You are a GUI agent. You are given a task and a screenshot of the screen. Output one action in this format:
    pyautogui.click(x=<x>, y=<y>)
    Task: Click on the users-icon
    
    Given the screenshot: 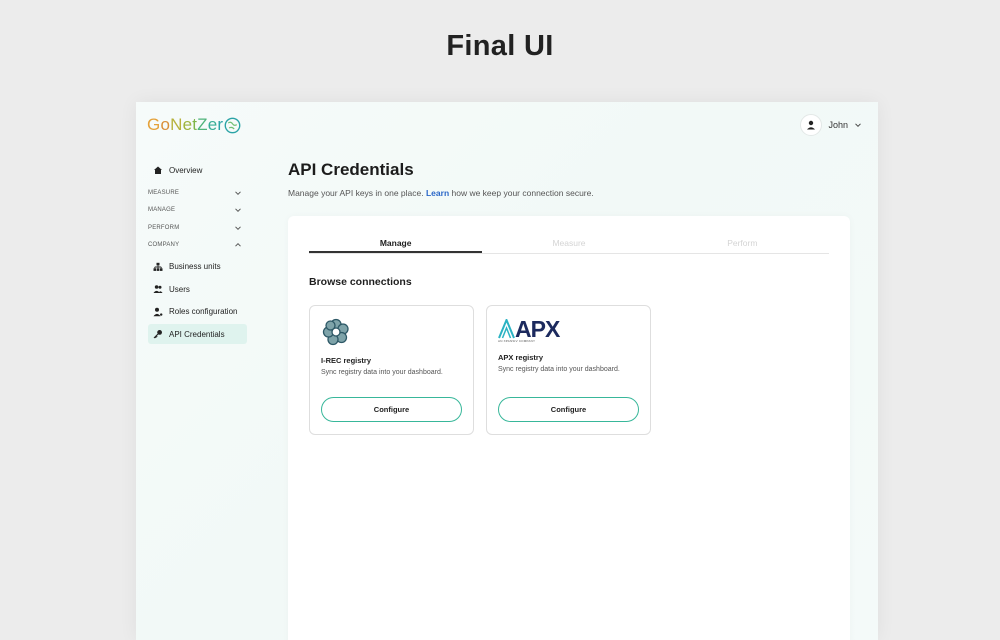 What is the action you would take?
    pyautogui.click(x=158, y=289)
    